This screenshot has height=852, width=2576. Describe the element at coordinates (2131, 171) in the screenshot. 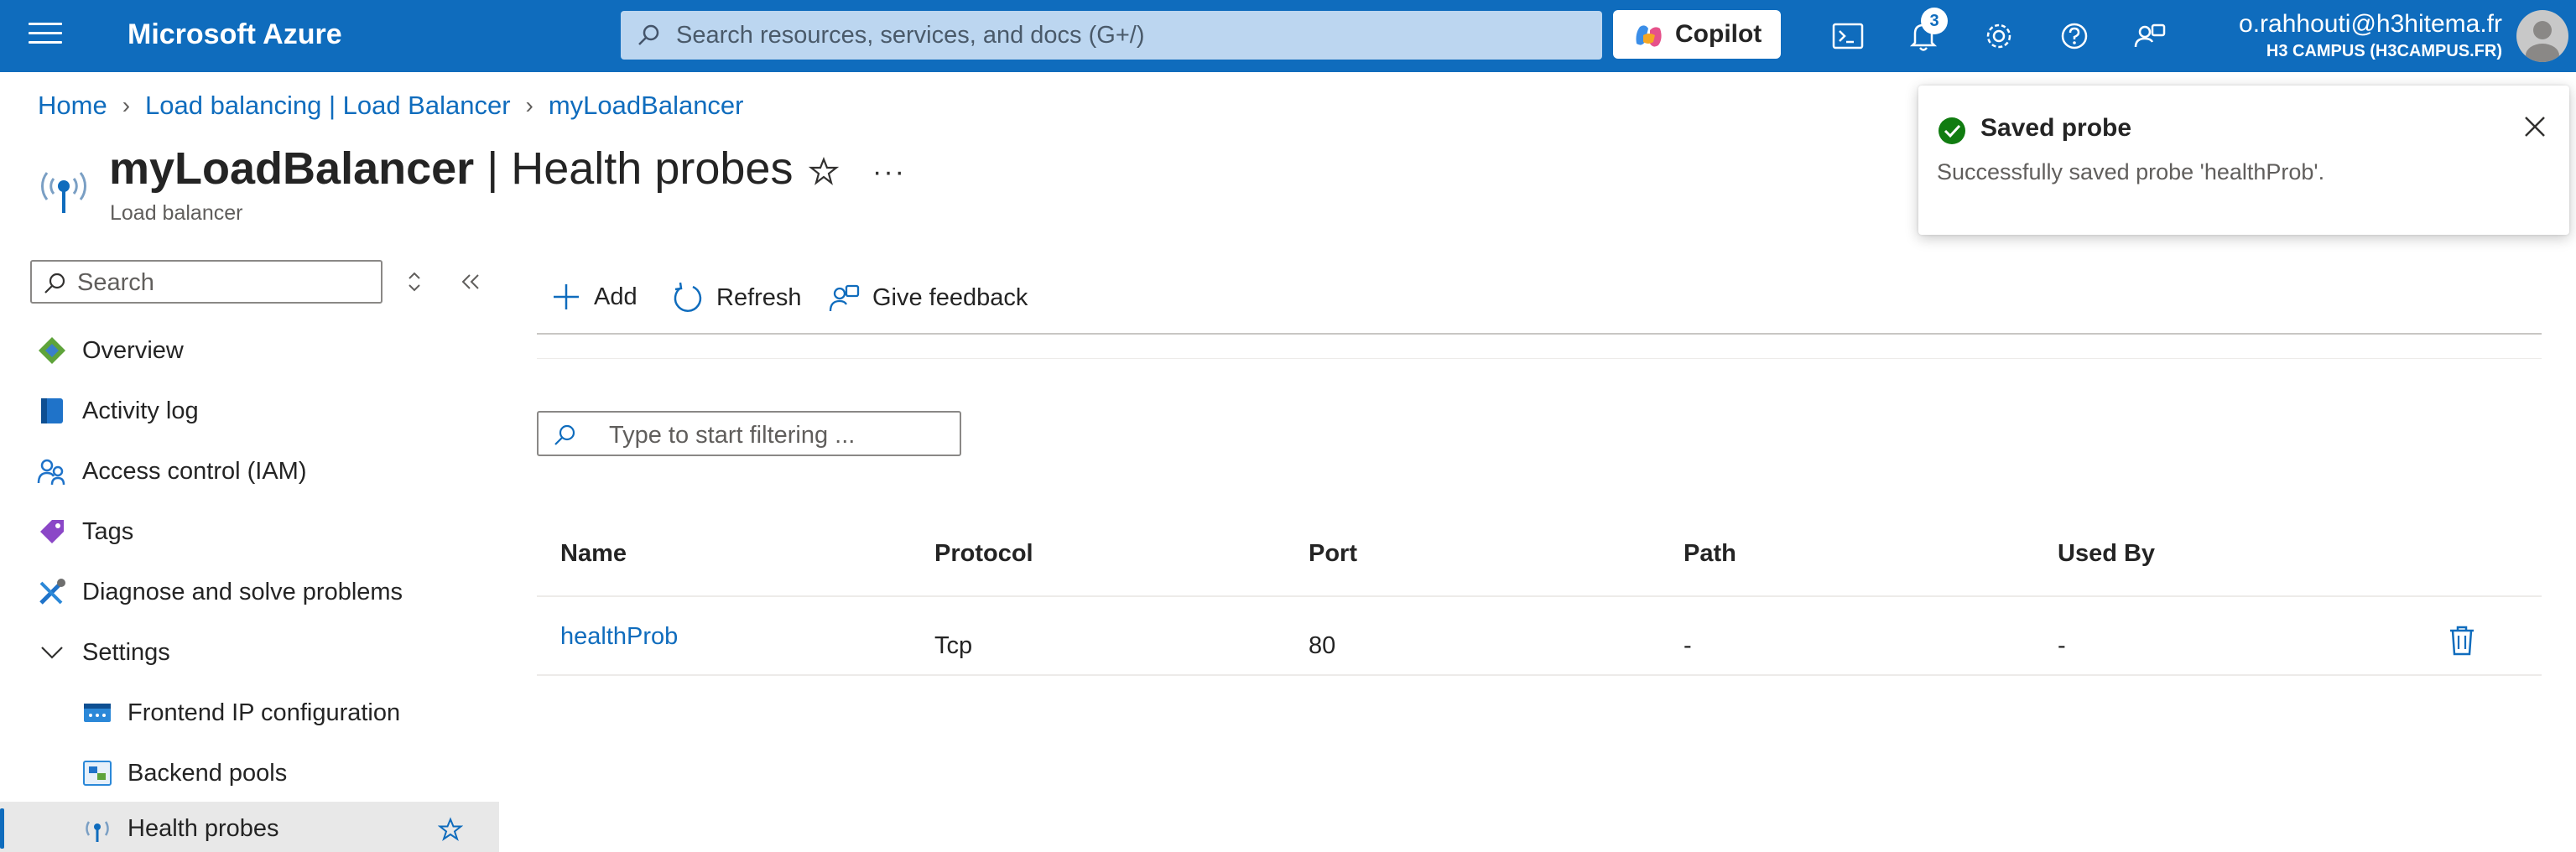

I see `toast-message: Successfully saved probe 'healthProb'.` at that location.